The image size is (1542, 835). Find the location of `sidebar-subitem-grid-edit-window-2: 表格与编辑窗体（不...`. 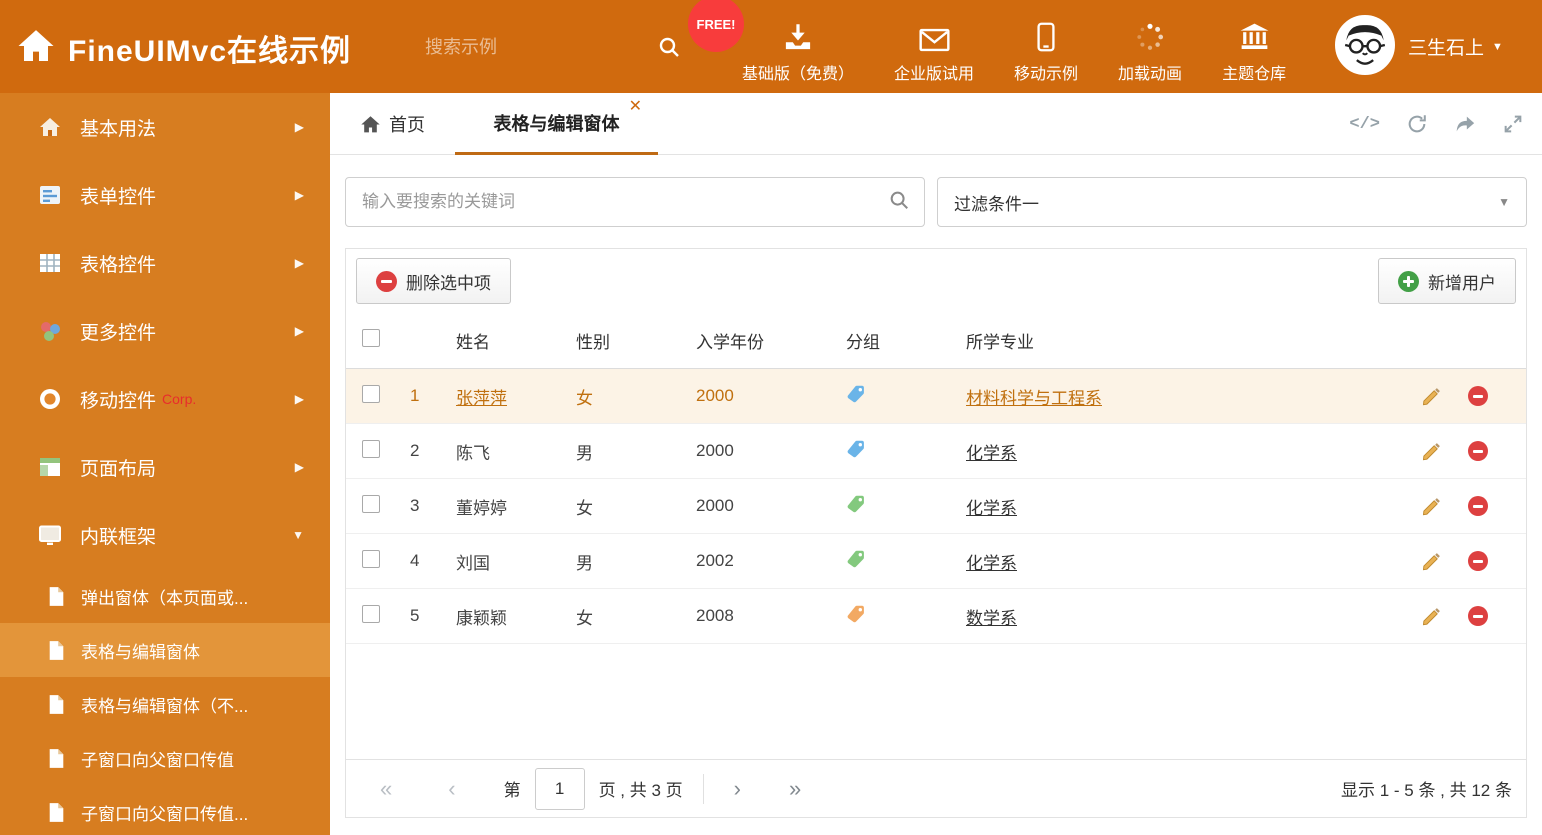

sidebar-subitem-grid-edit-window-2: 表格与编辑窗体（不... is located at coordinates (165, 704).